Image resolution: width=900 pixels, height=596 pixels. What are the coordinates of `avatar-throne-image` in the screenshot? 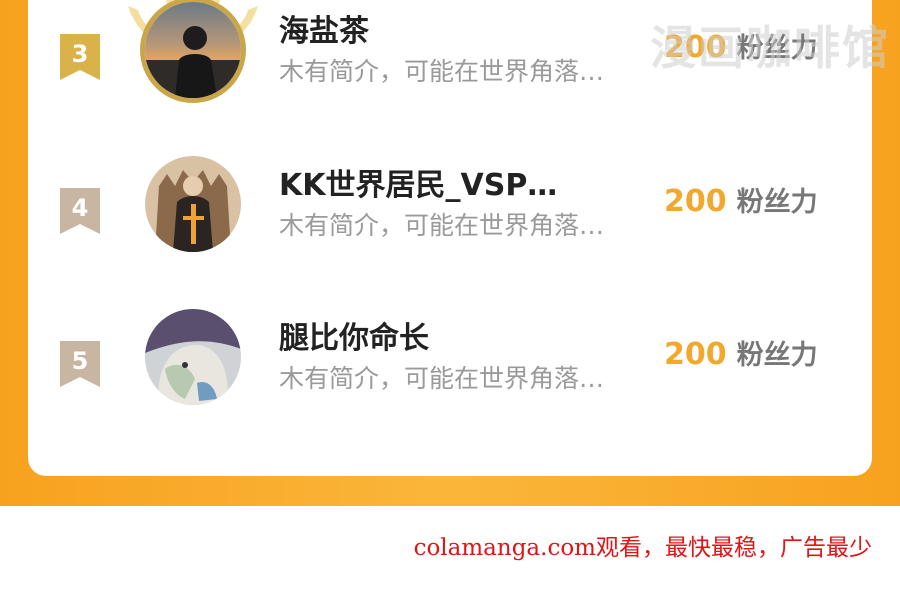 It's located at (193, 204).